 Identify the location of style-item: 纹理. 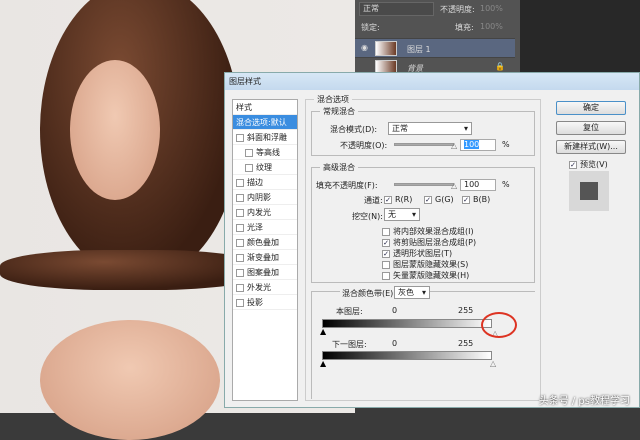
(265, 167).